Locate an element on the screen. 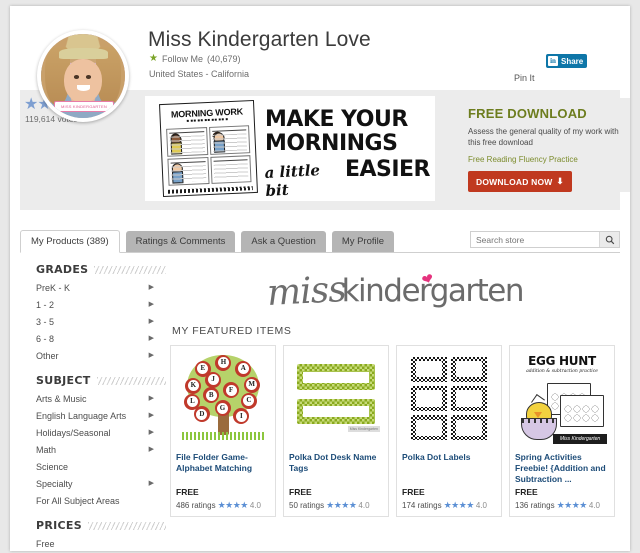 The image size is (640, 553). follow-me-button: ★ Follow Me (40,679) is located at coordinates (195, 59).